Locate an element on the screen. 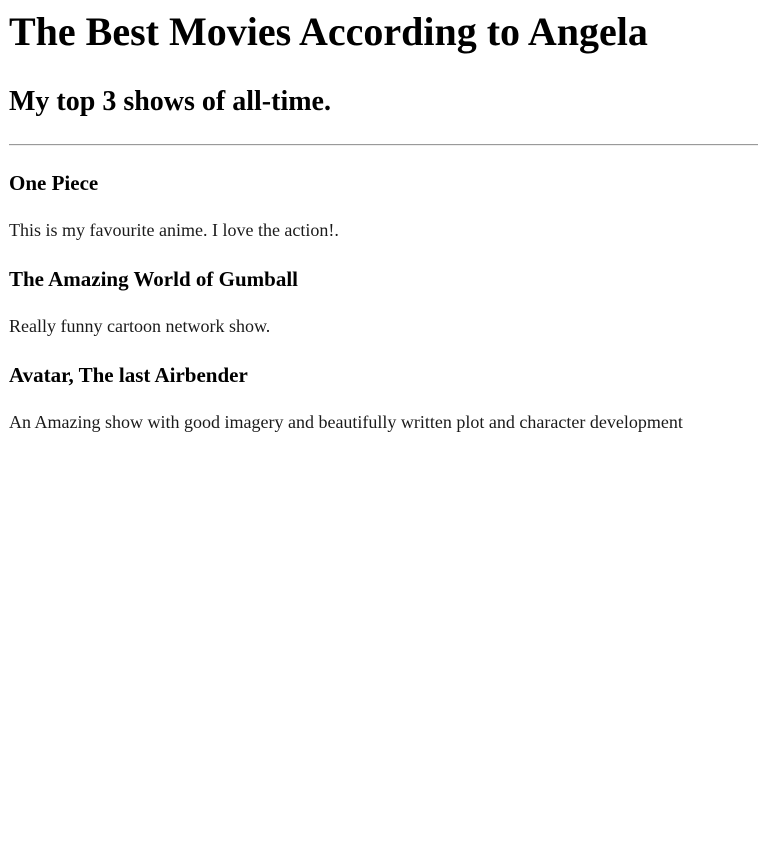 The height and width of the screenshot is (854, 768). show-title: The Amazing World of Gumball is located at coordinates (153, 279).